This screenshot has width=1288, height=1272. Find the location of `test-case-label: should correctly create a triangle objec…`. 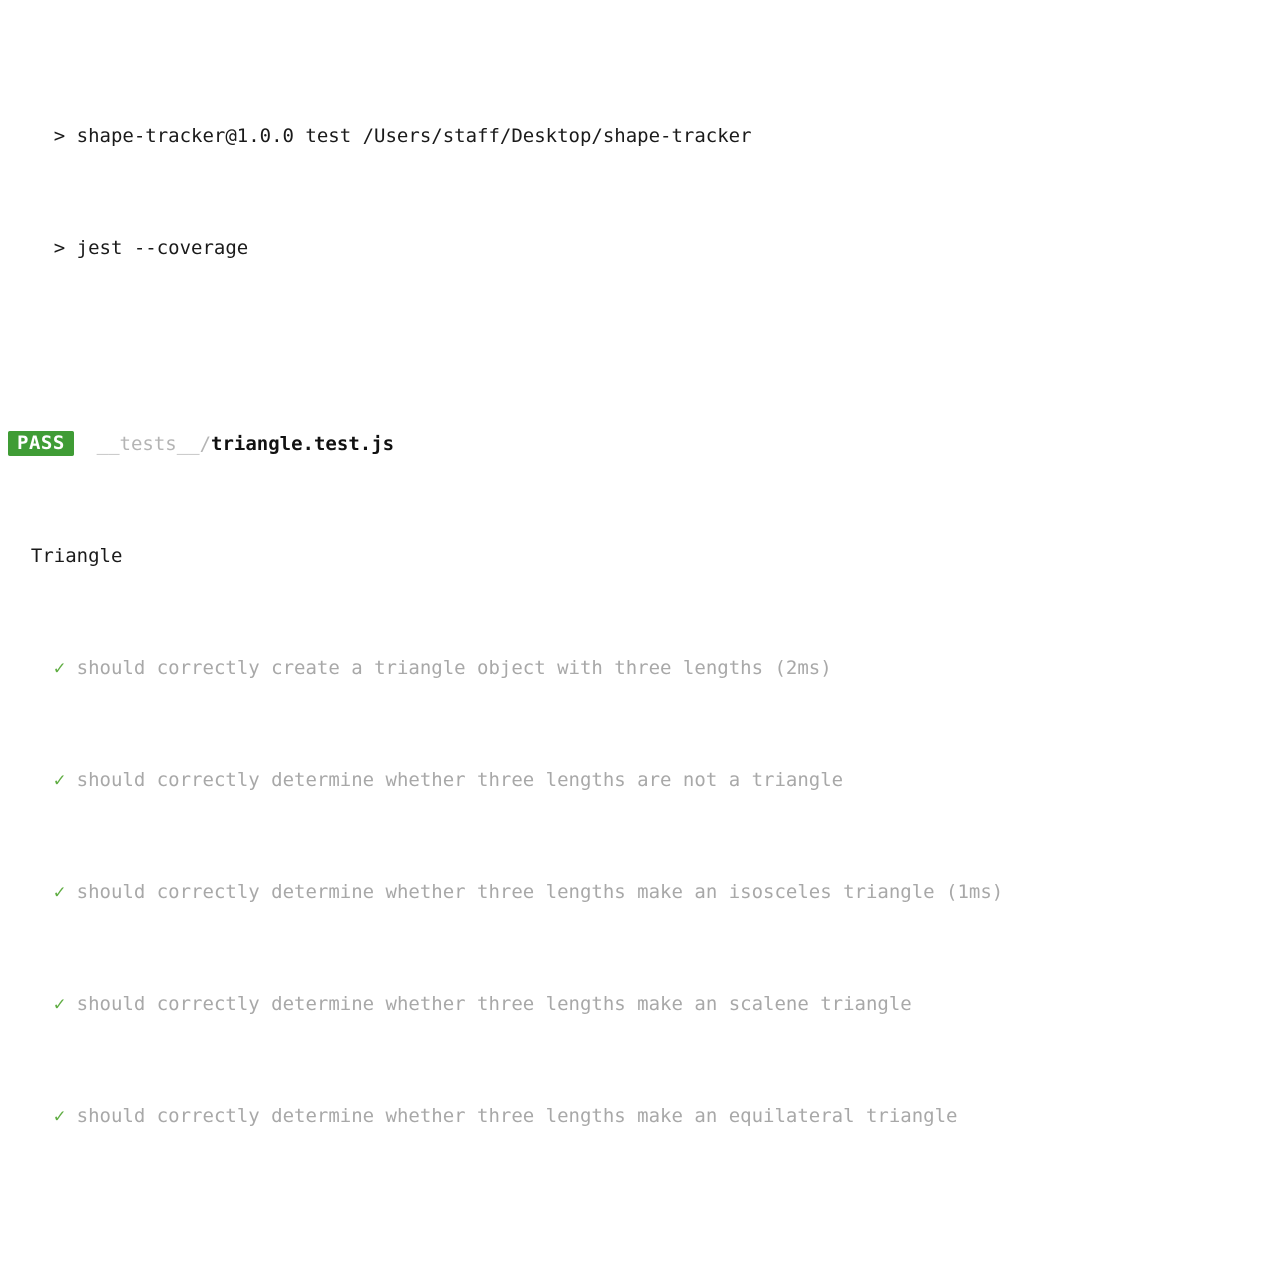

test-case-label: should correctly create a triangle objec… is located at coordinates (454, 668).